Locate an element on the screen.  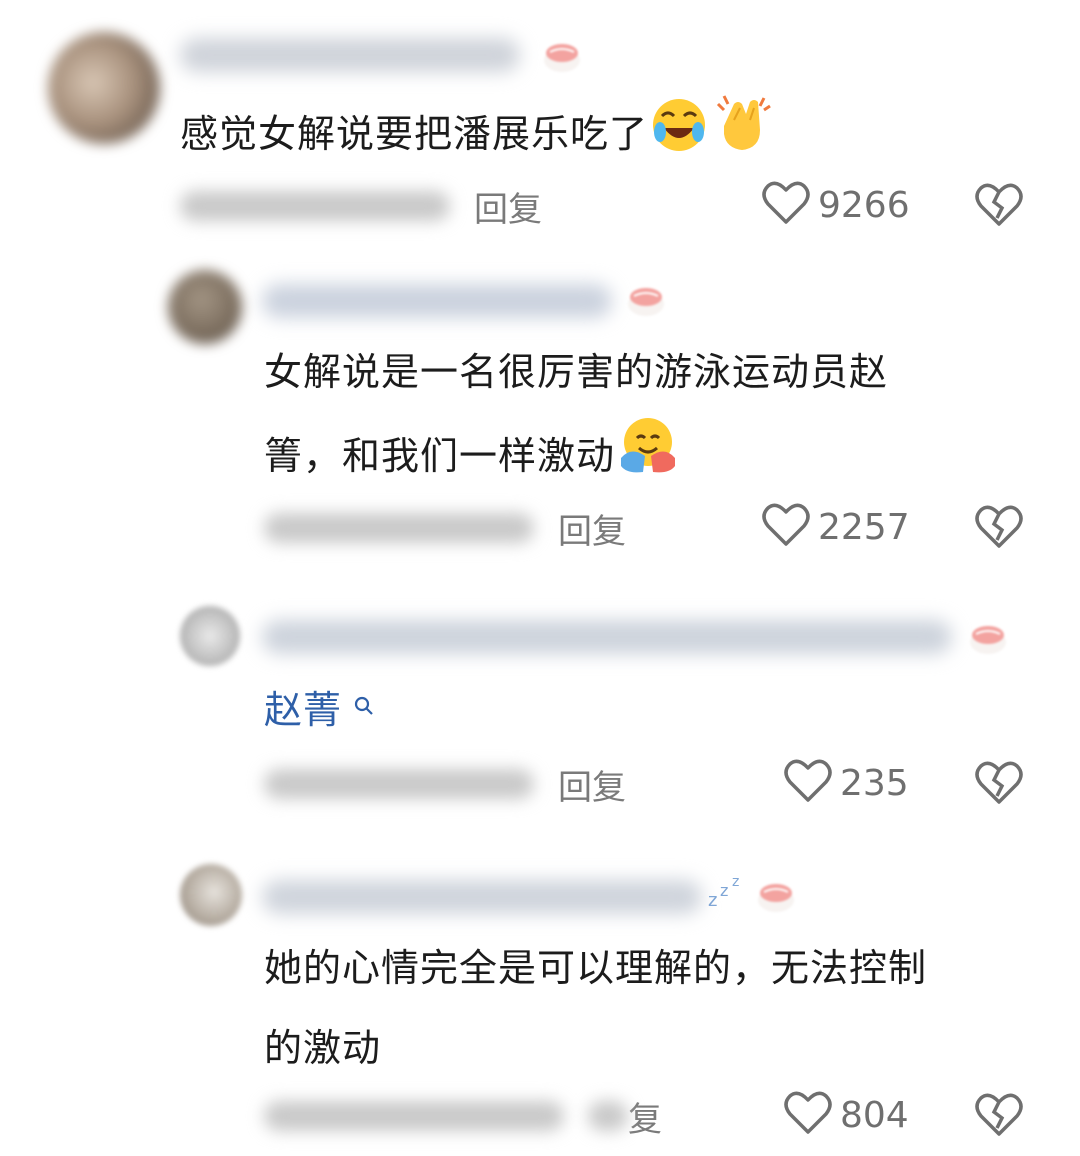
like-button: 235 is located at coordinates (846, 783).